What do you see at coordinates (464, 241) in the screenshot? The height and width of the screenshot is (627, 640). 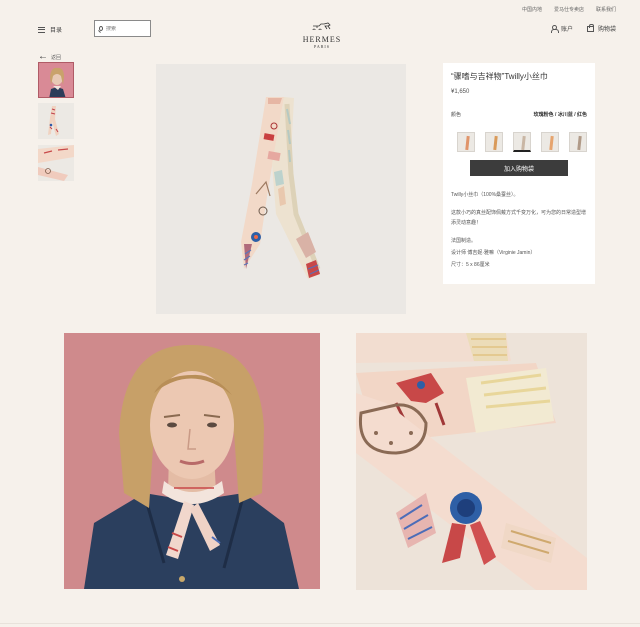 I see `desc-origin: 法国制造。` at bounding box center [464, 241].